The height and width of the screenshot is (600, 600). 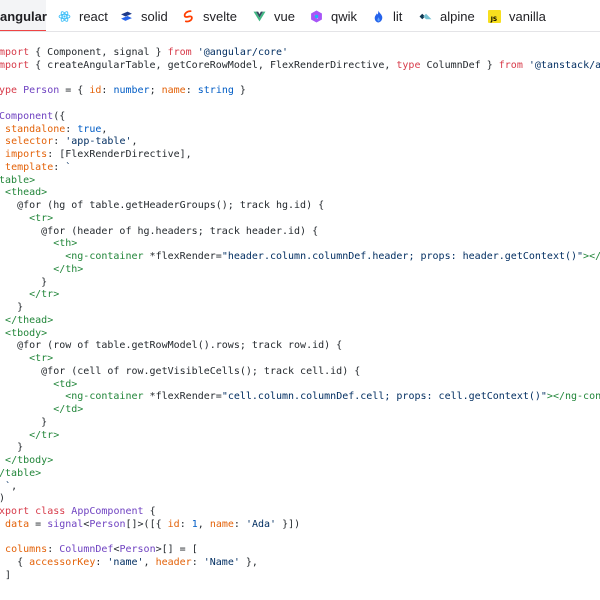 I want to click on code-token: </th>, so click(x=68, y=269).